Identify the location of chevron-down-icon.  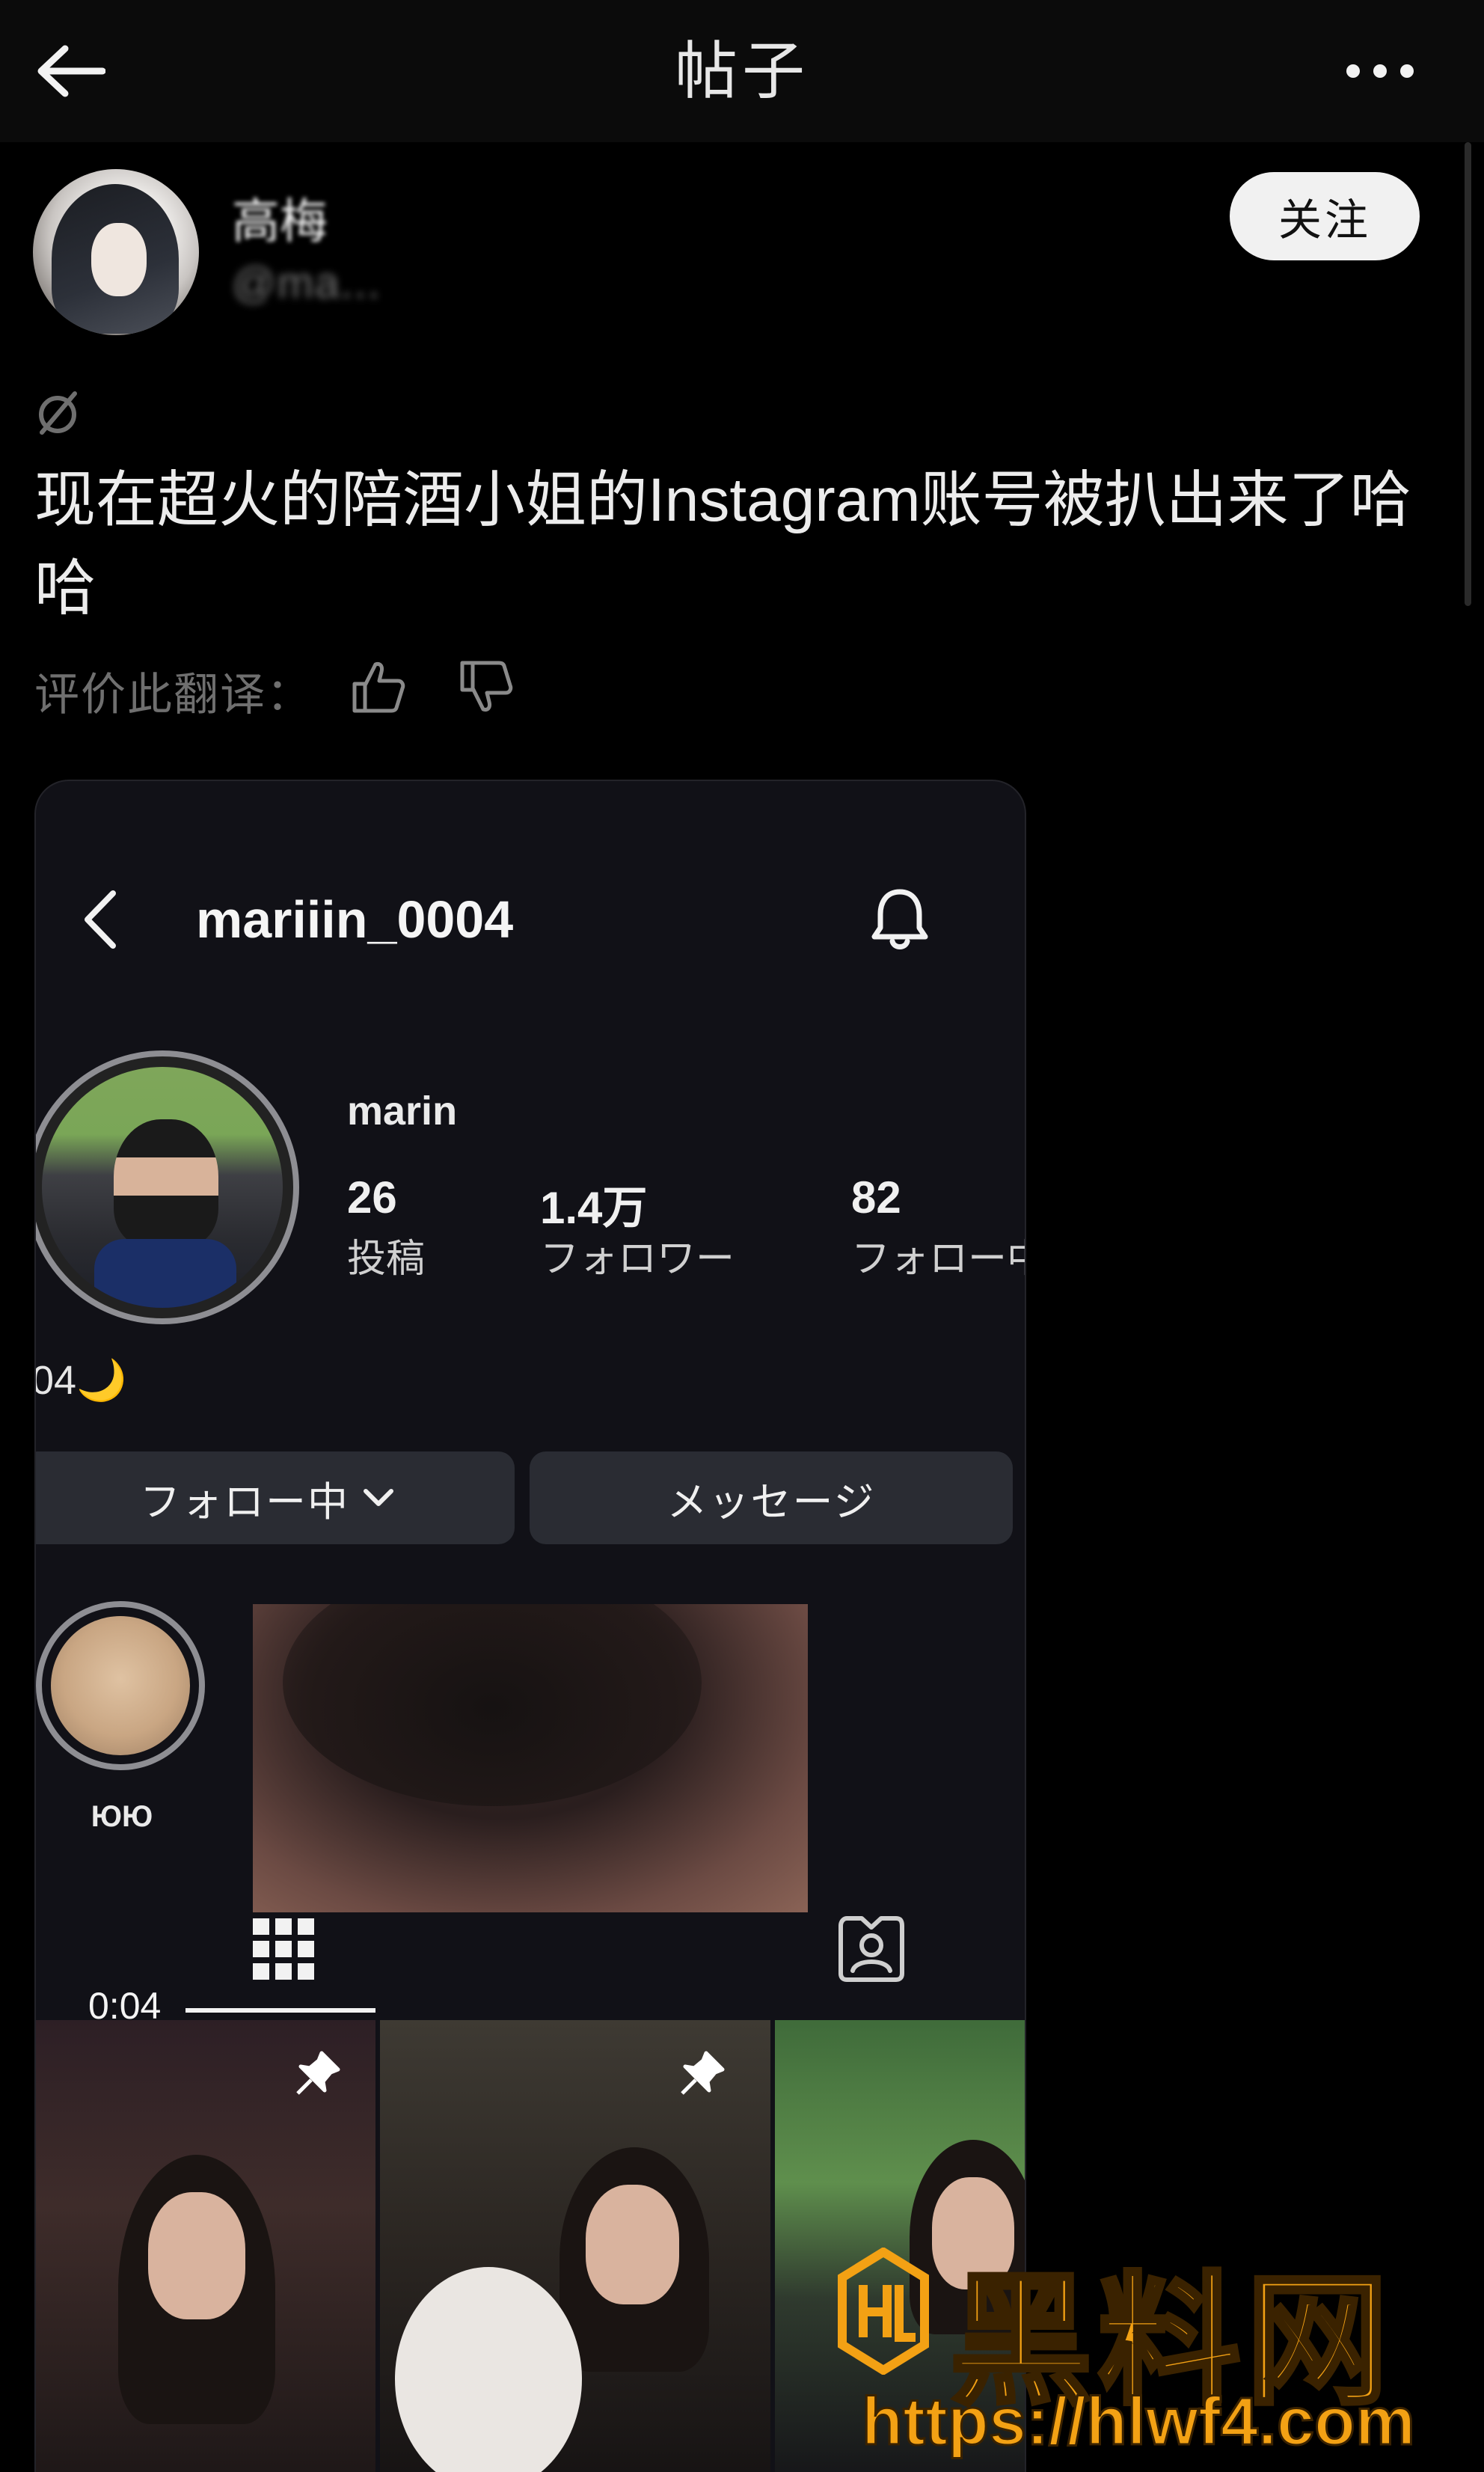
(378, 1497).